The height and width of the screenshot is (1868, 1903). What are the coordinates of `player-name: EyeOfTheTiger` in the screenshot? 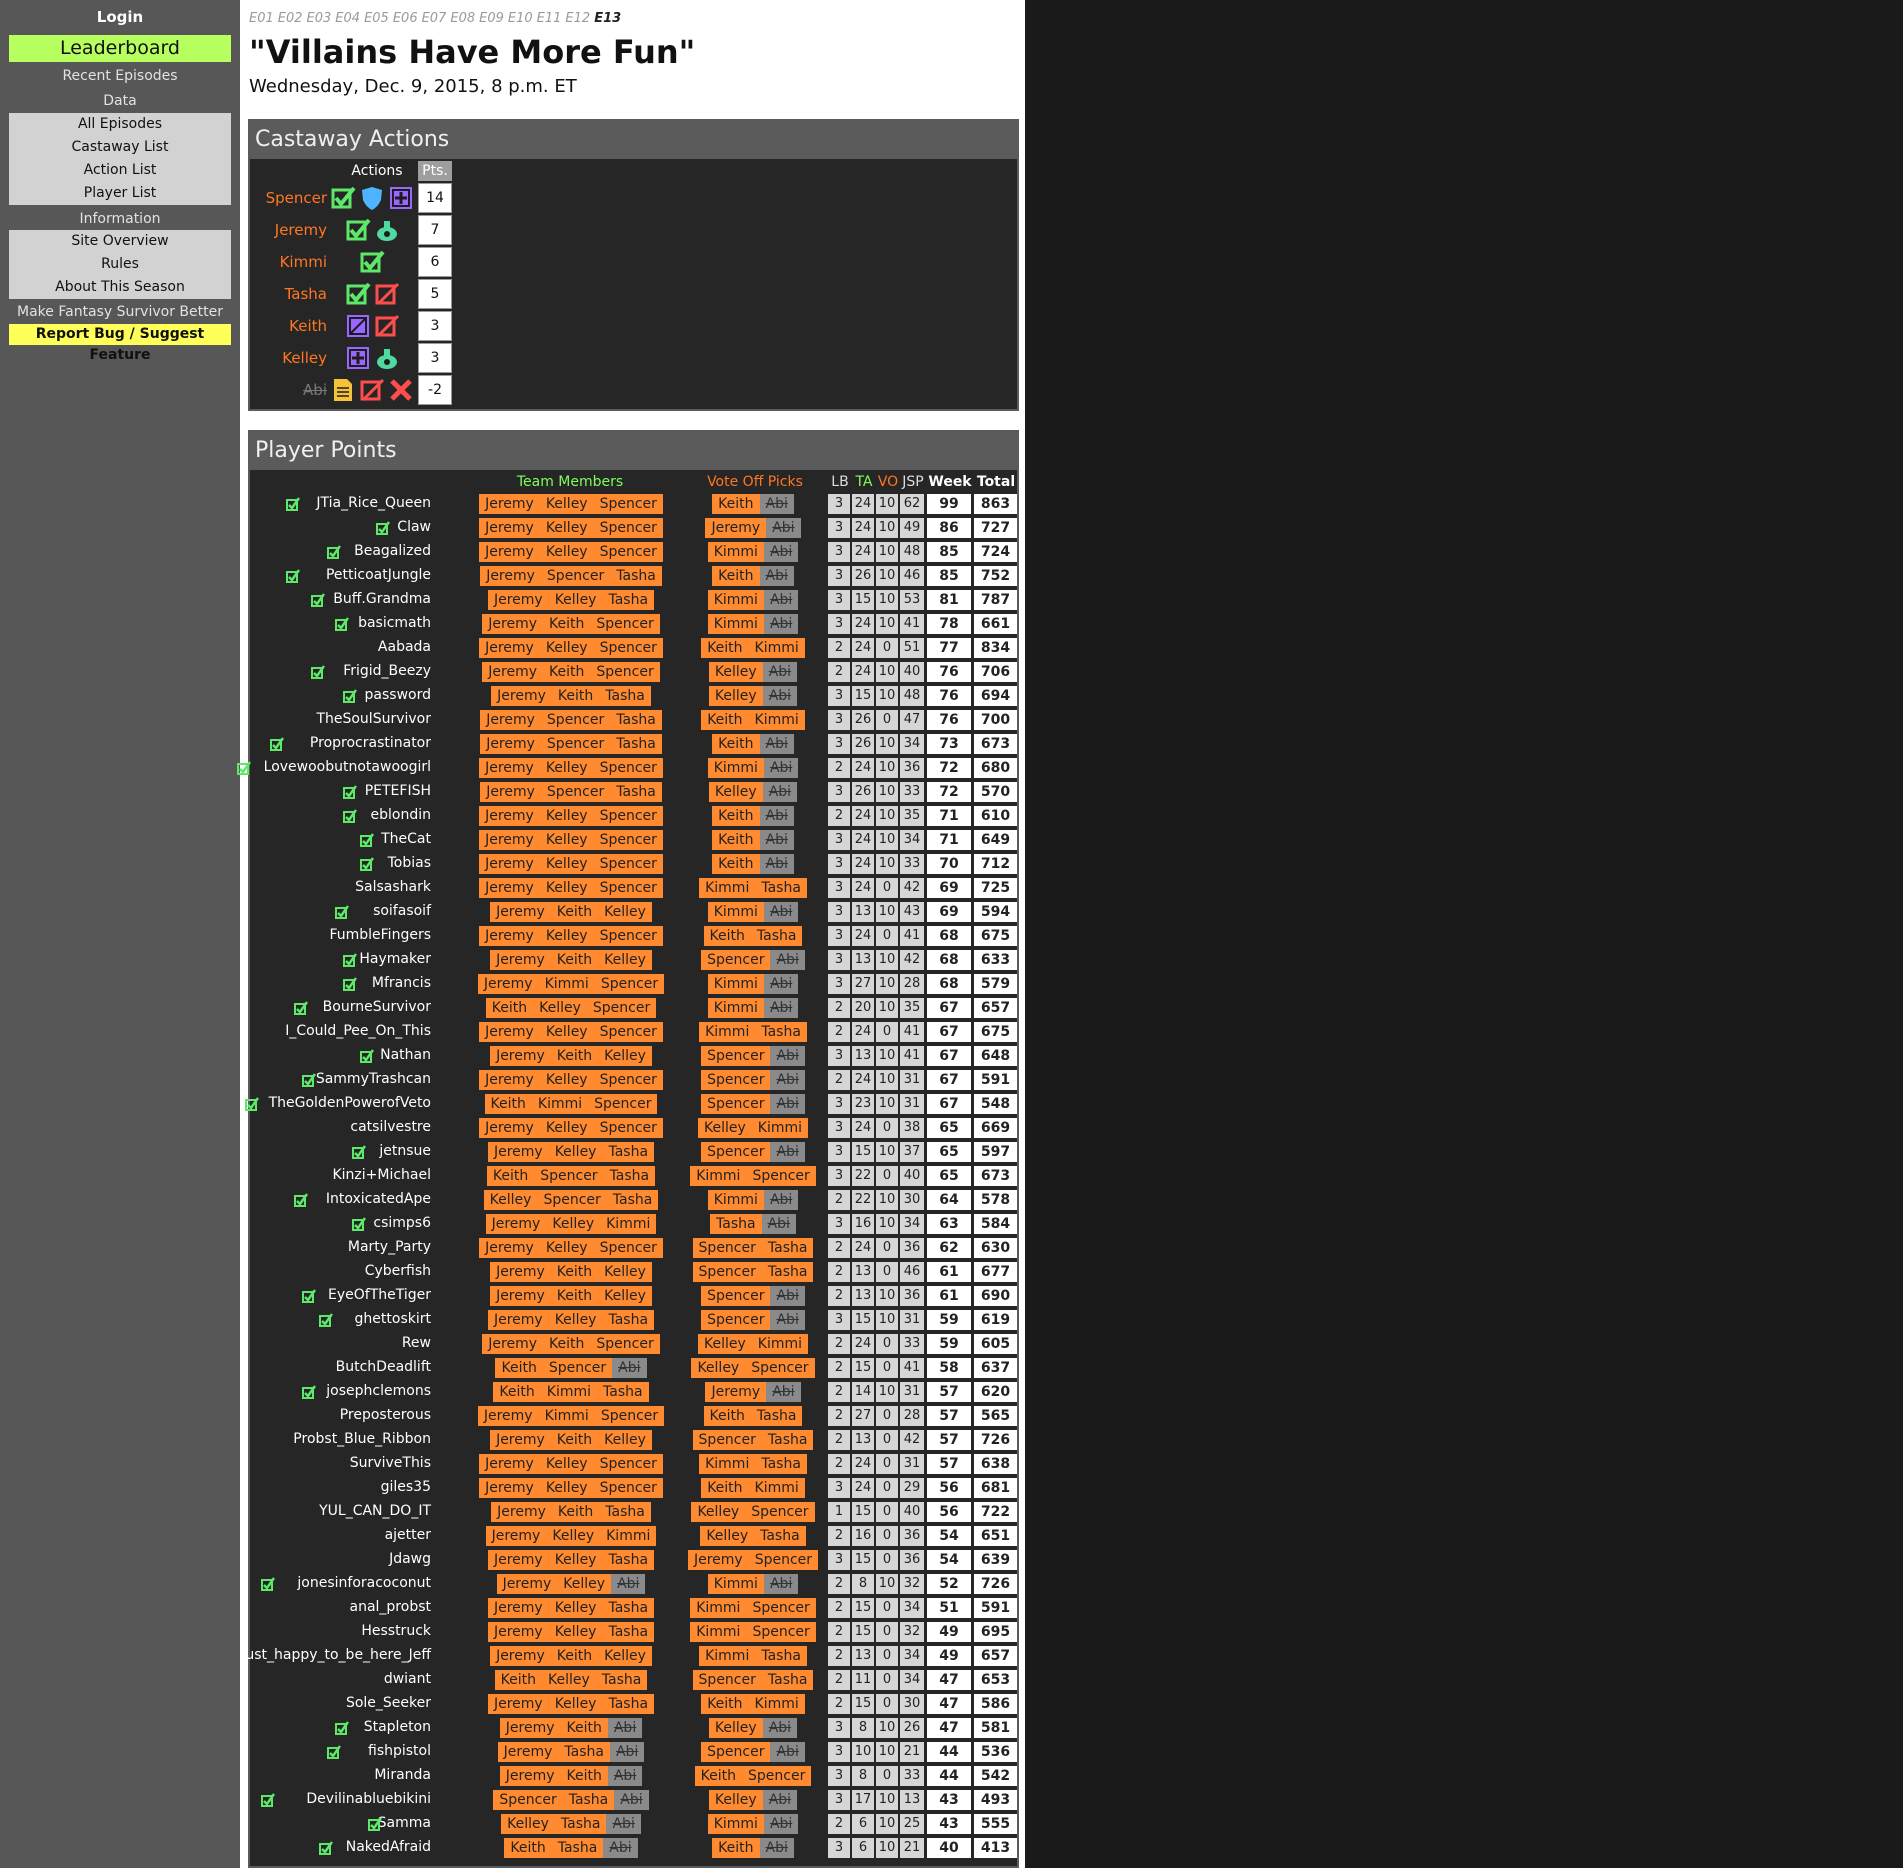 It's located at (379, 1295).